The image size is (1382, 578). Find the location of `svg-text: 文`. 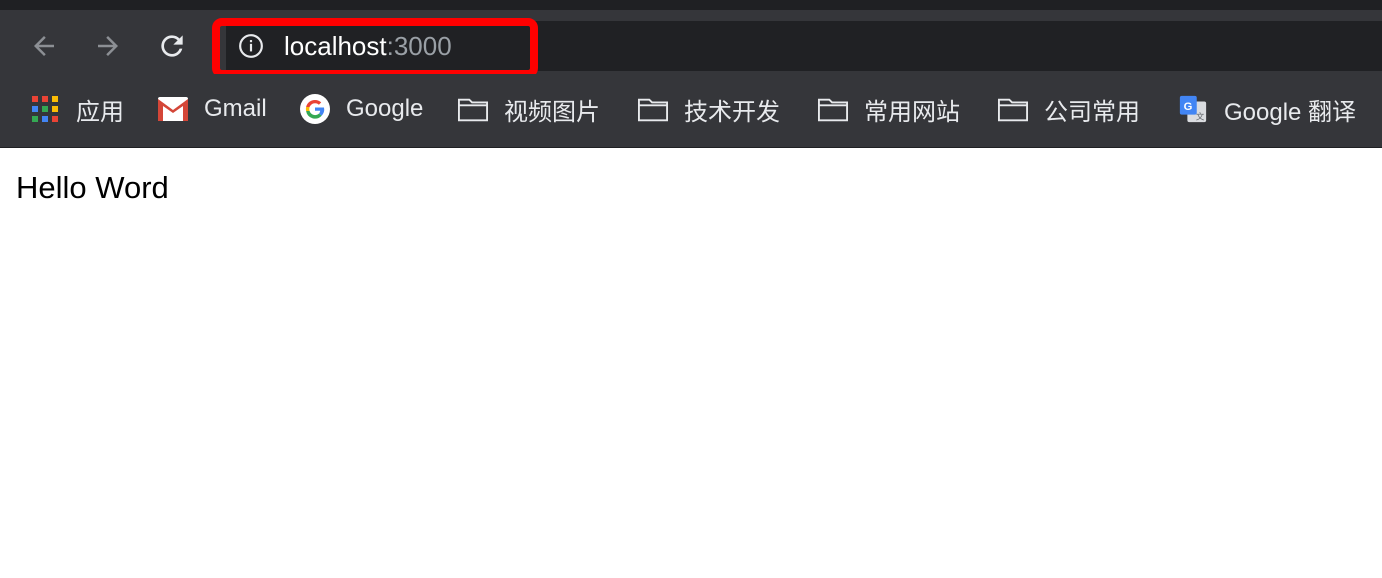

svg-text: 文 is located at coordinates (1200, 116).